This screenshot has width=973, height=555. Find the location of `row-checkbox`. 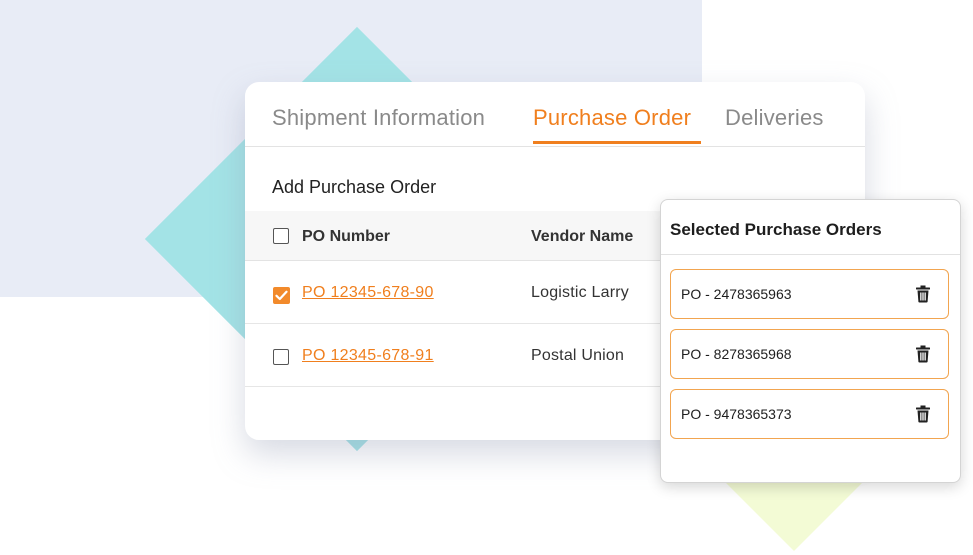

row-checkbox is located at coordinates (281, 357).